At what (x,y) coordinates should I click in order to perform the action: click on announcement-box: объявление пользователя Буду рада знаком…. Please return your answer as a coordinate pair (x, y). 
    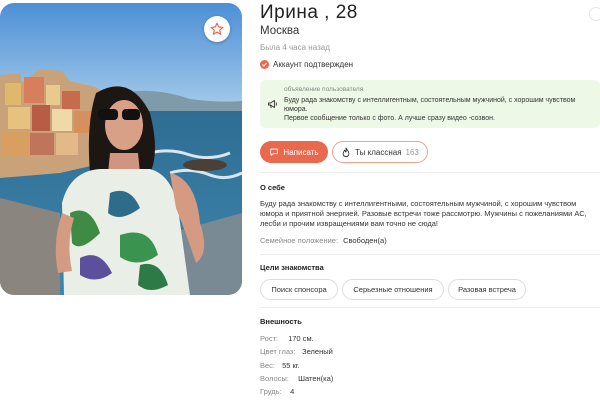
    Looking at the image, I should click on (430, 104).